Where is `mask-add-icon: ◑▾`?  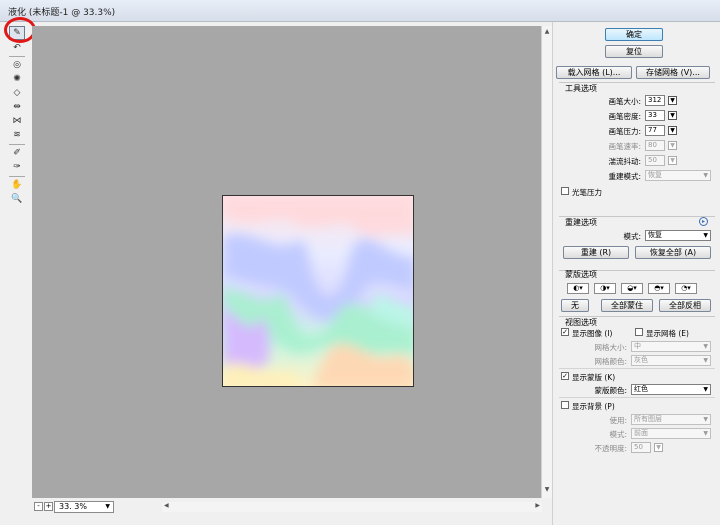 mask-add-icon: ◑▾ is located at coordinates (605, 288).